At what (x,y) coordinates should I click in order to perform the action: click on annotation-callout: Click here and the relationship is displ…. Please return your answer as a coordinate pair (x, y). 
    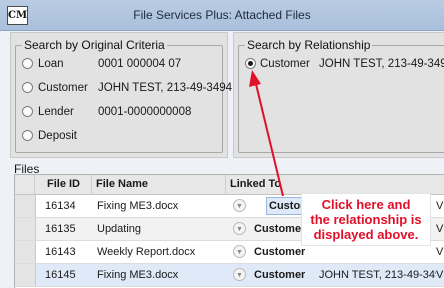
    Looking at the image, I should click on (366, 219).